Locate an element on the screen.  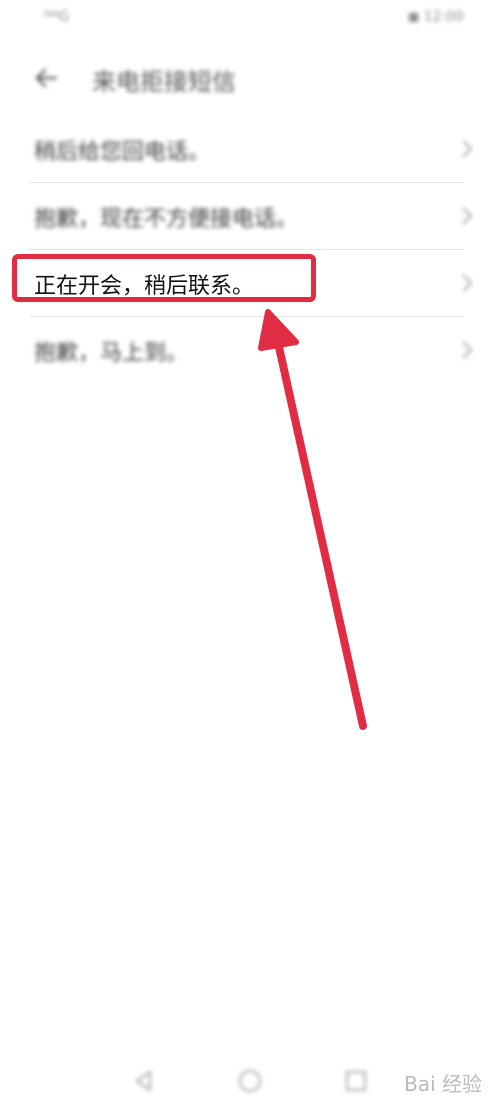
reply-item-call-back: 稍后给您回电话。 is located at coordinates (251, 149).